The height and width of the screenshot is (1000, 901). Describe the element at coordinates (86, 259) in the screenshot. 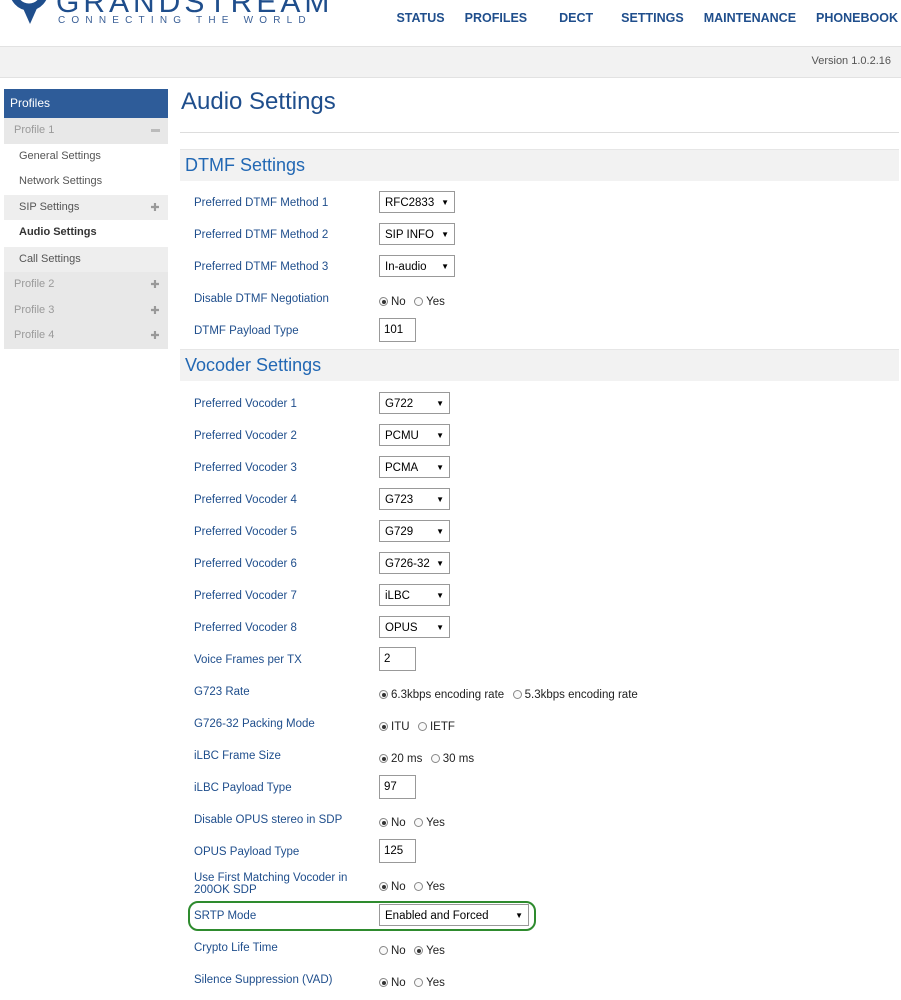

I see `sidebar-item-call-settings: Call Settings` at that location.